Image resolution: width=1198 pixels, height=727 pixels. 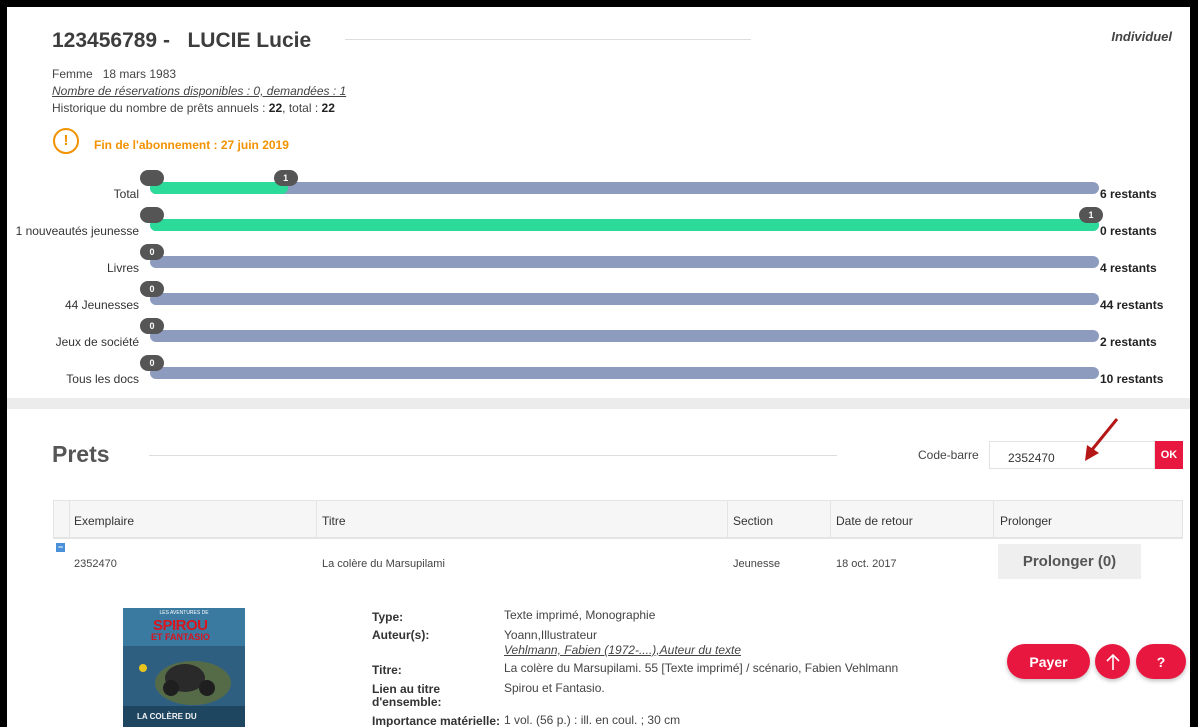 I want to click on patron-heading: 123456789 - LUCIE Lucie, so click(x=181, y=41).